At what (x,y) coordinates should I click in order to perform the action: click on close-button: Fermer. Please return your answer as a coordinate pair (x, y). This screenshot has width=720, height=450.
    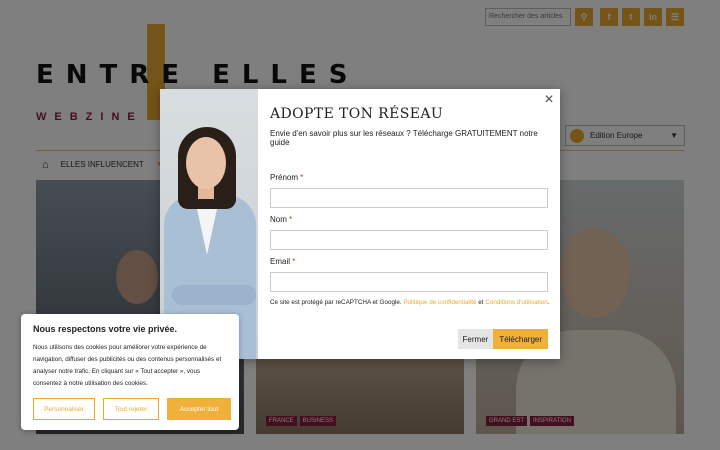
    Looking at the image, I should click on (475, 339).